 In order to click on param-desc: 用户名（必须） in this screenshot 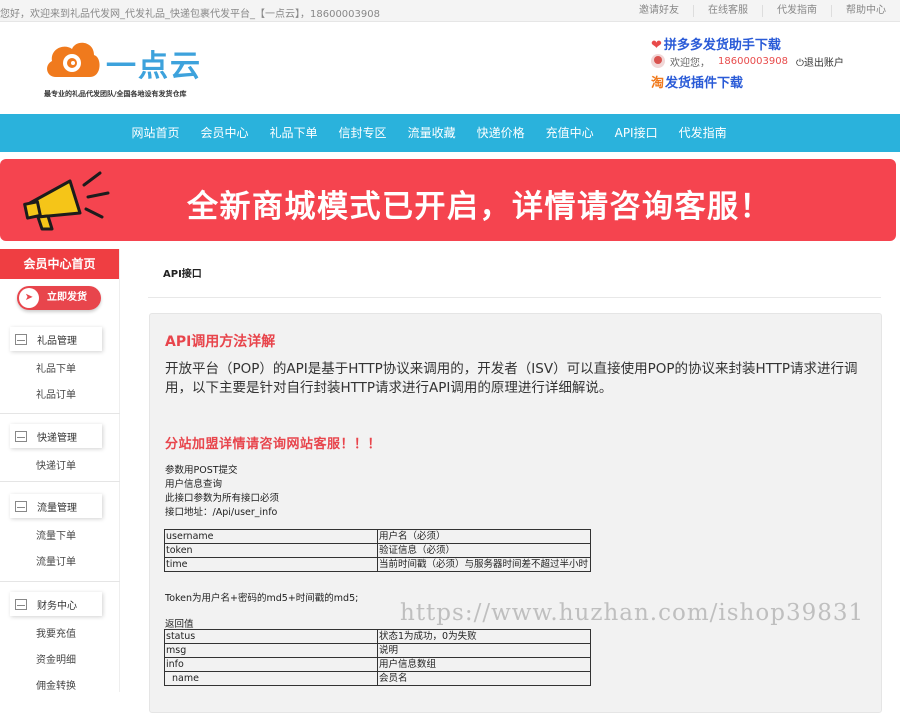, I will do `click(484, 536)`.